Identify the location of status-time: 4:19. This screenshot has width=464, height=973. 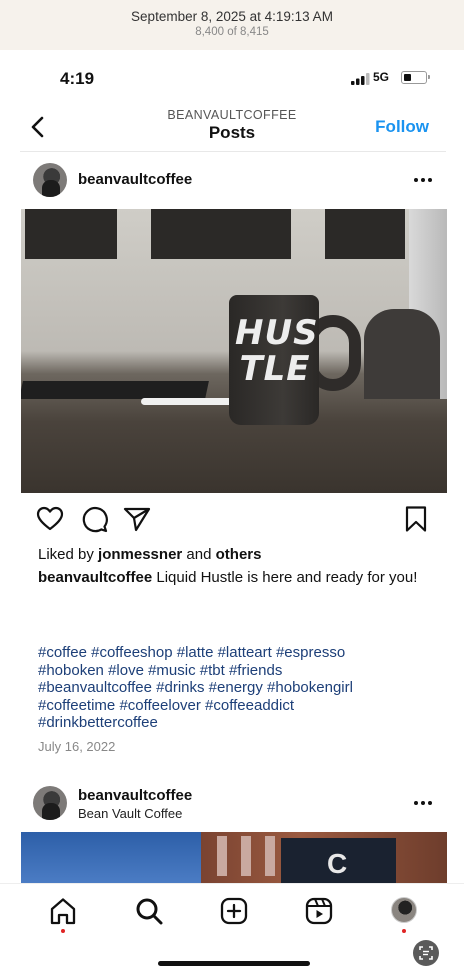
(77, 78).